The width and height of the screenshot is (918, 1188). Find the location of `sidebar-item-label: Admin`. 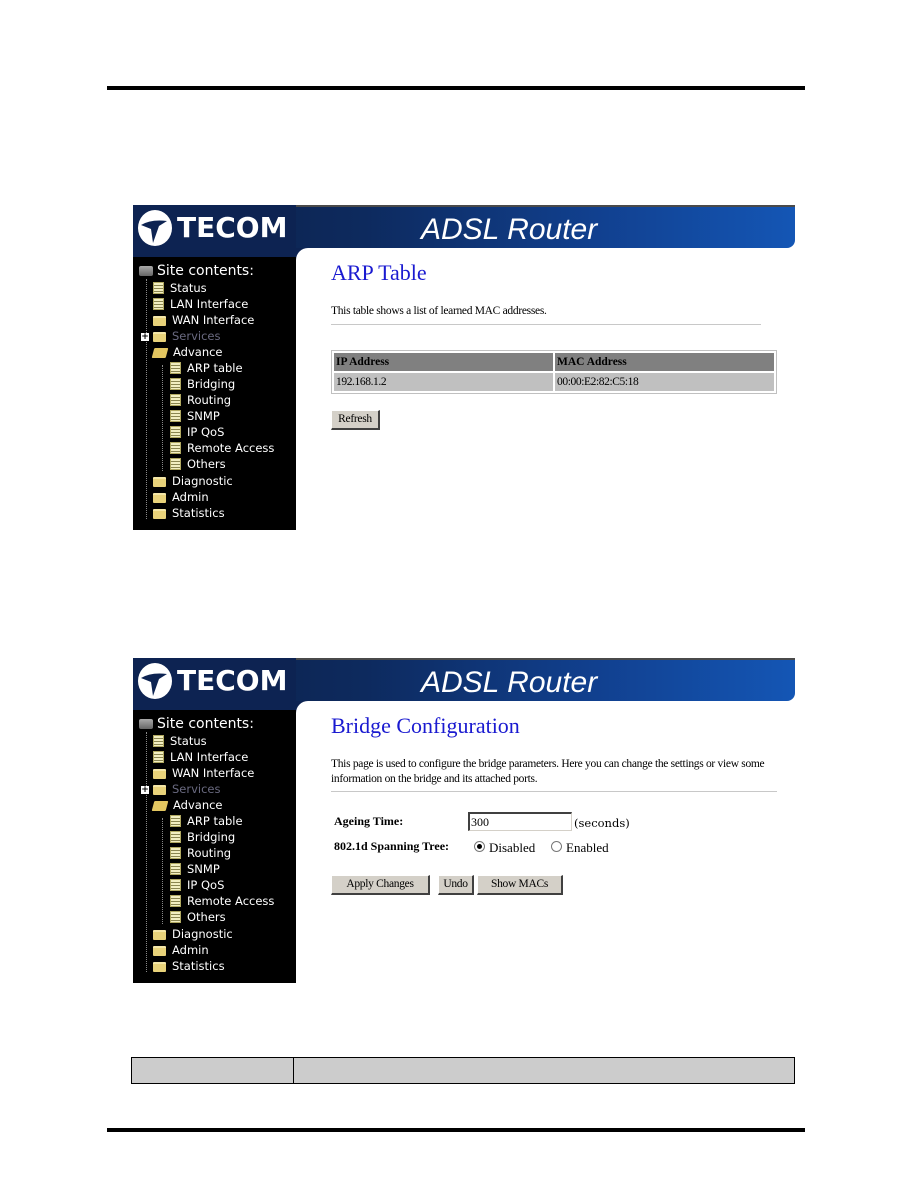

sidebar-item-label: Admin is located at coordinates (190, 497).